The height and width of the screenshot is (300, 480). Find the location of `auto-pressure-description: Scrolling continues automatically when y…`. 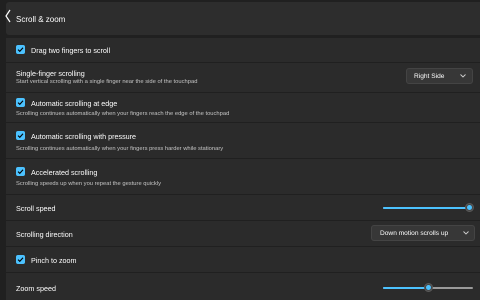

auto-pressure-description: Scrolling continues automatically when y… is located at coordinates (120, 149).